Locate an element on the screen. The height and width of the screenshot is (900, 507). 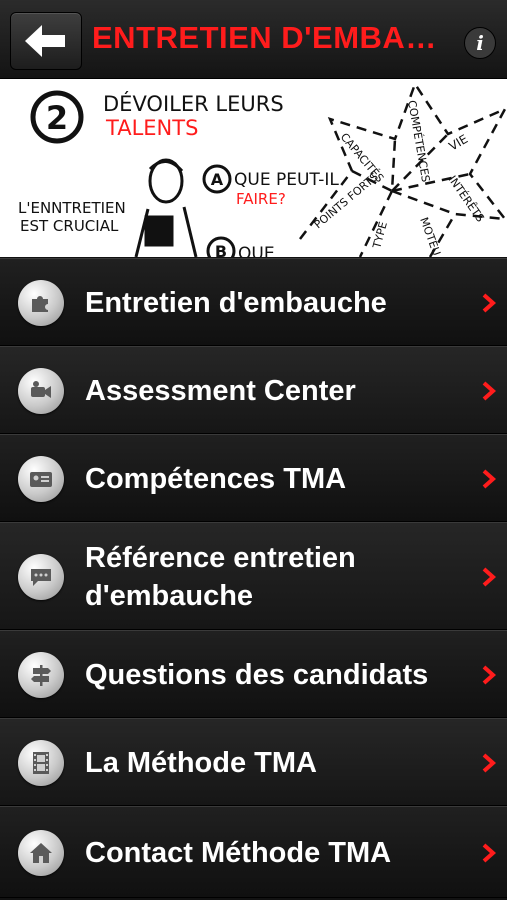
speech-bubble-icon is located at coordinates (41, 577).